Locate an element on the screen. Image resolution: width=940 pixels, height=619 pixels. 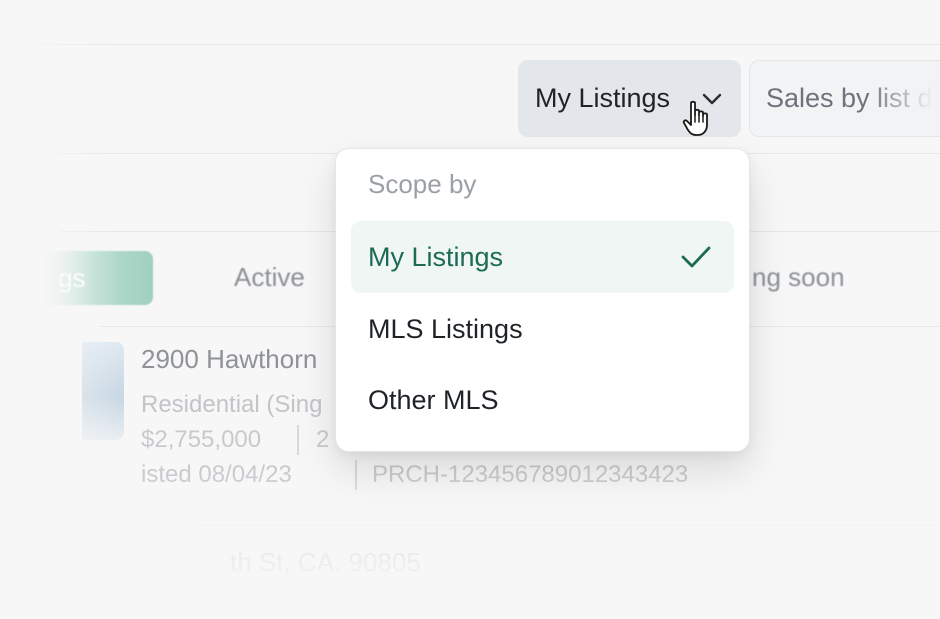
listing-thumbnail is located at coordinates (103, 391).